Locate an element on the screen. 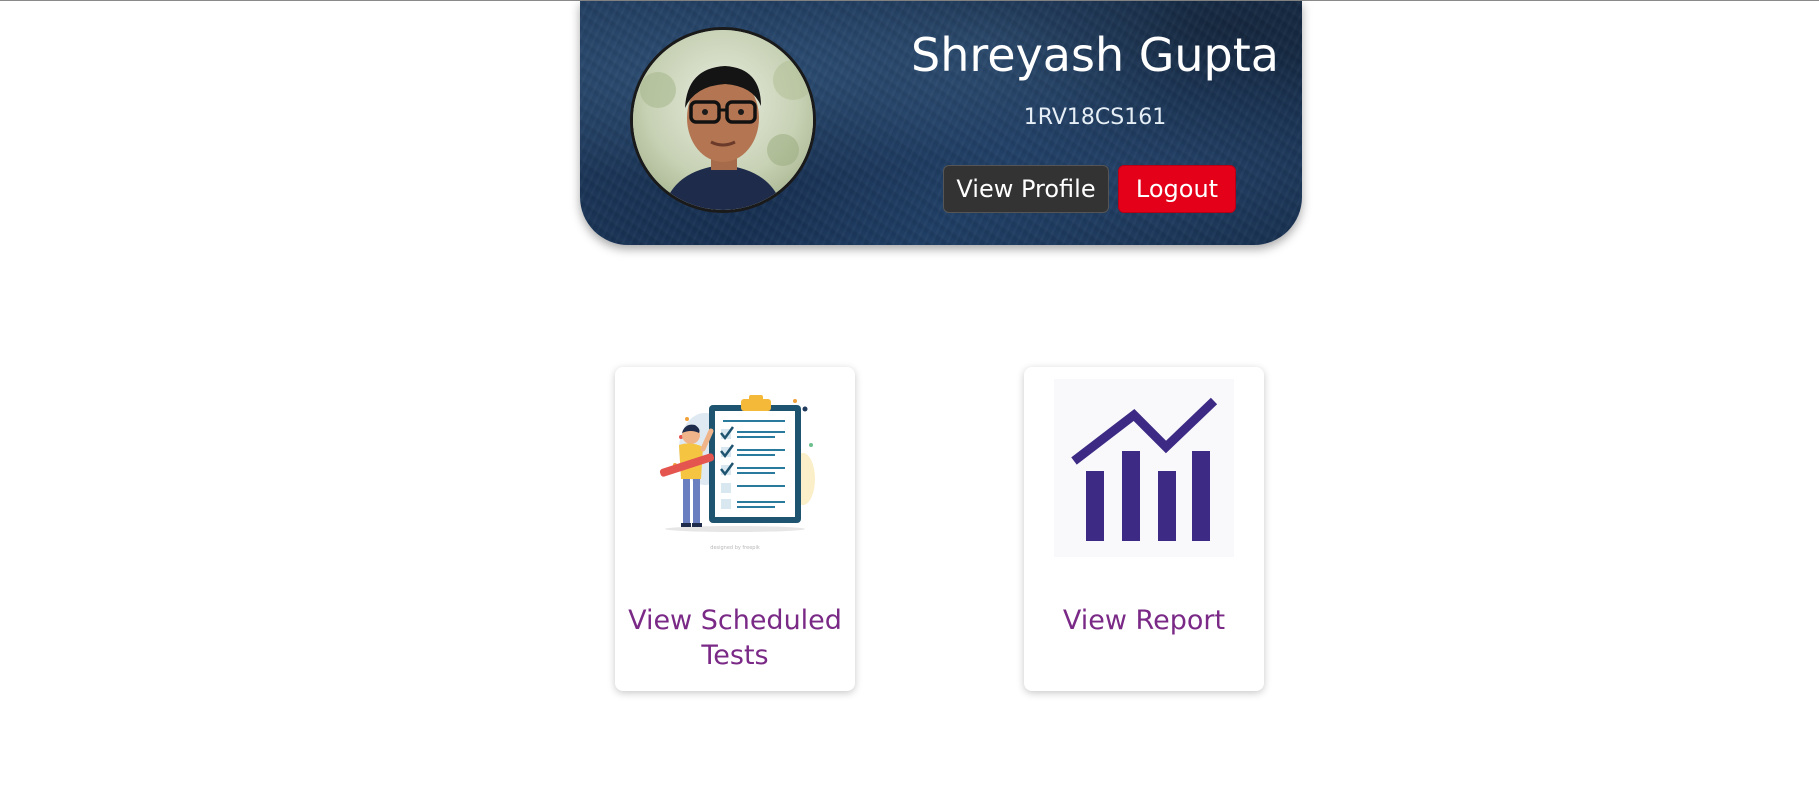 This screenshot has width=1819, height=807. report-card: View Report is located at coordinates (1144, 529).